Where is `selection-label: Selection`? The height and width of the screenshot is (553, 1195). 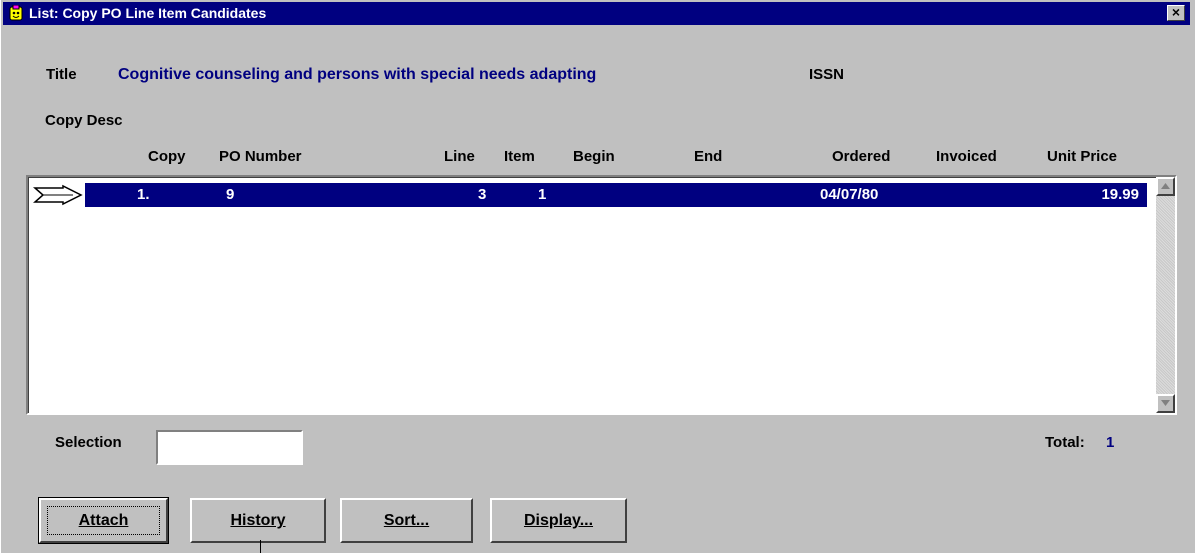 selection-label: Selection is located at coordinates (88, 442).